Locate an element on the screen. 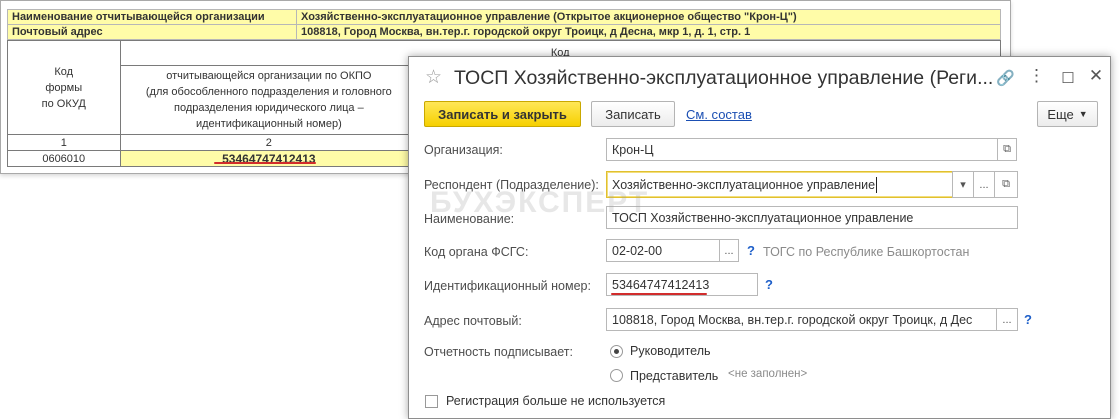 The image size is (1120, 419). fsgs-field: 02-02-00 is located at coordinates (663, 250).